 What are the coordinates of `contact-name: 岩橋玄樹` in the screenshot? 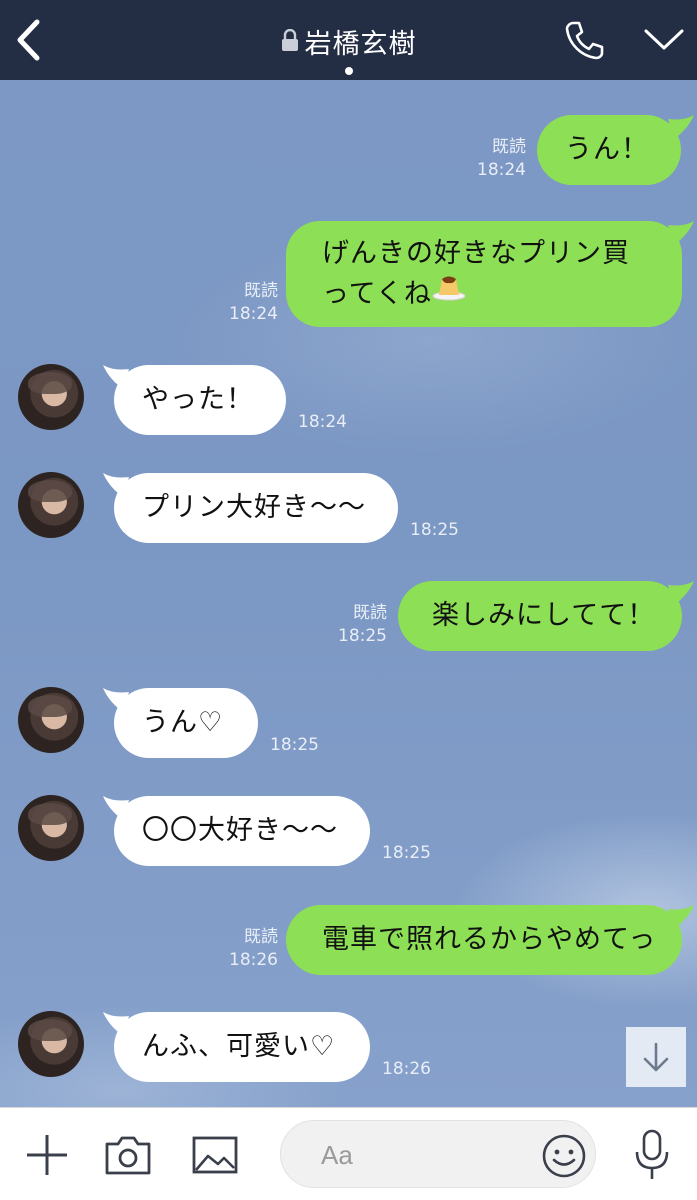 It's located at (360, 44).